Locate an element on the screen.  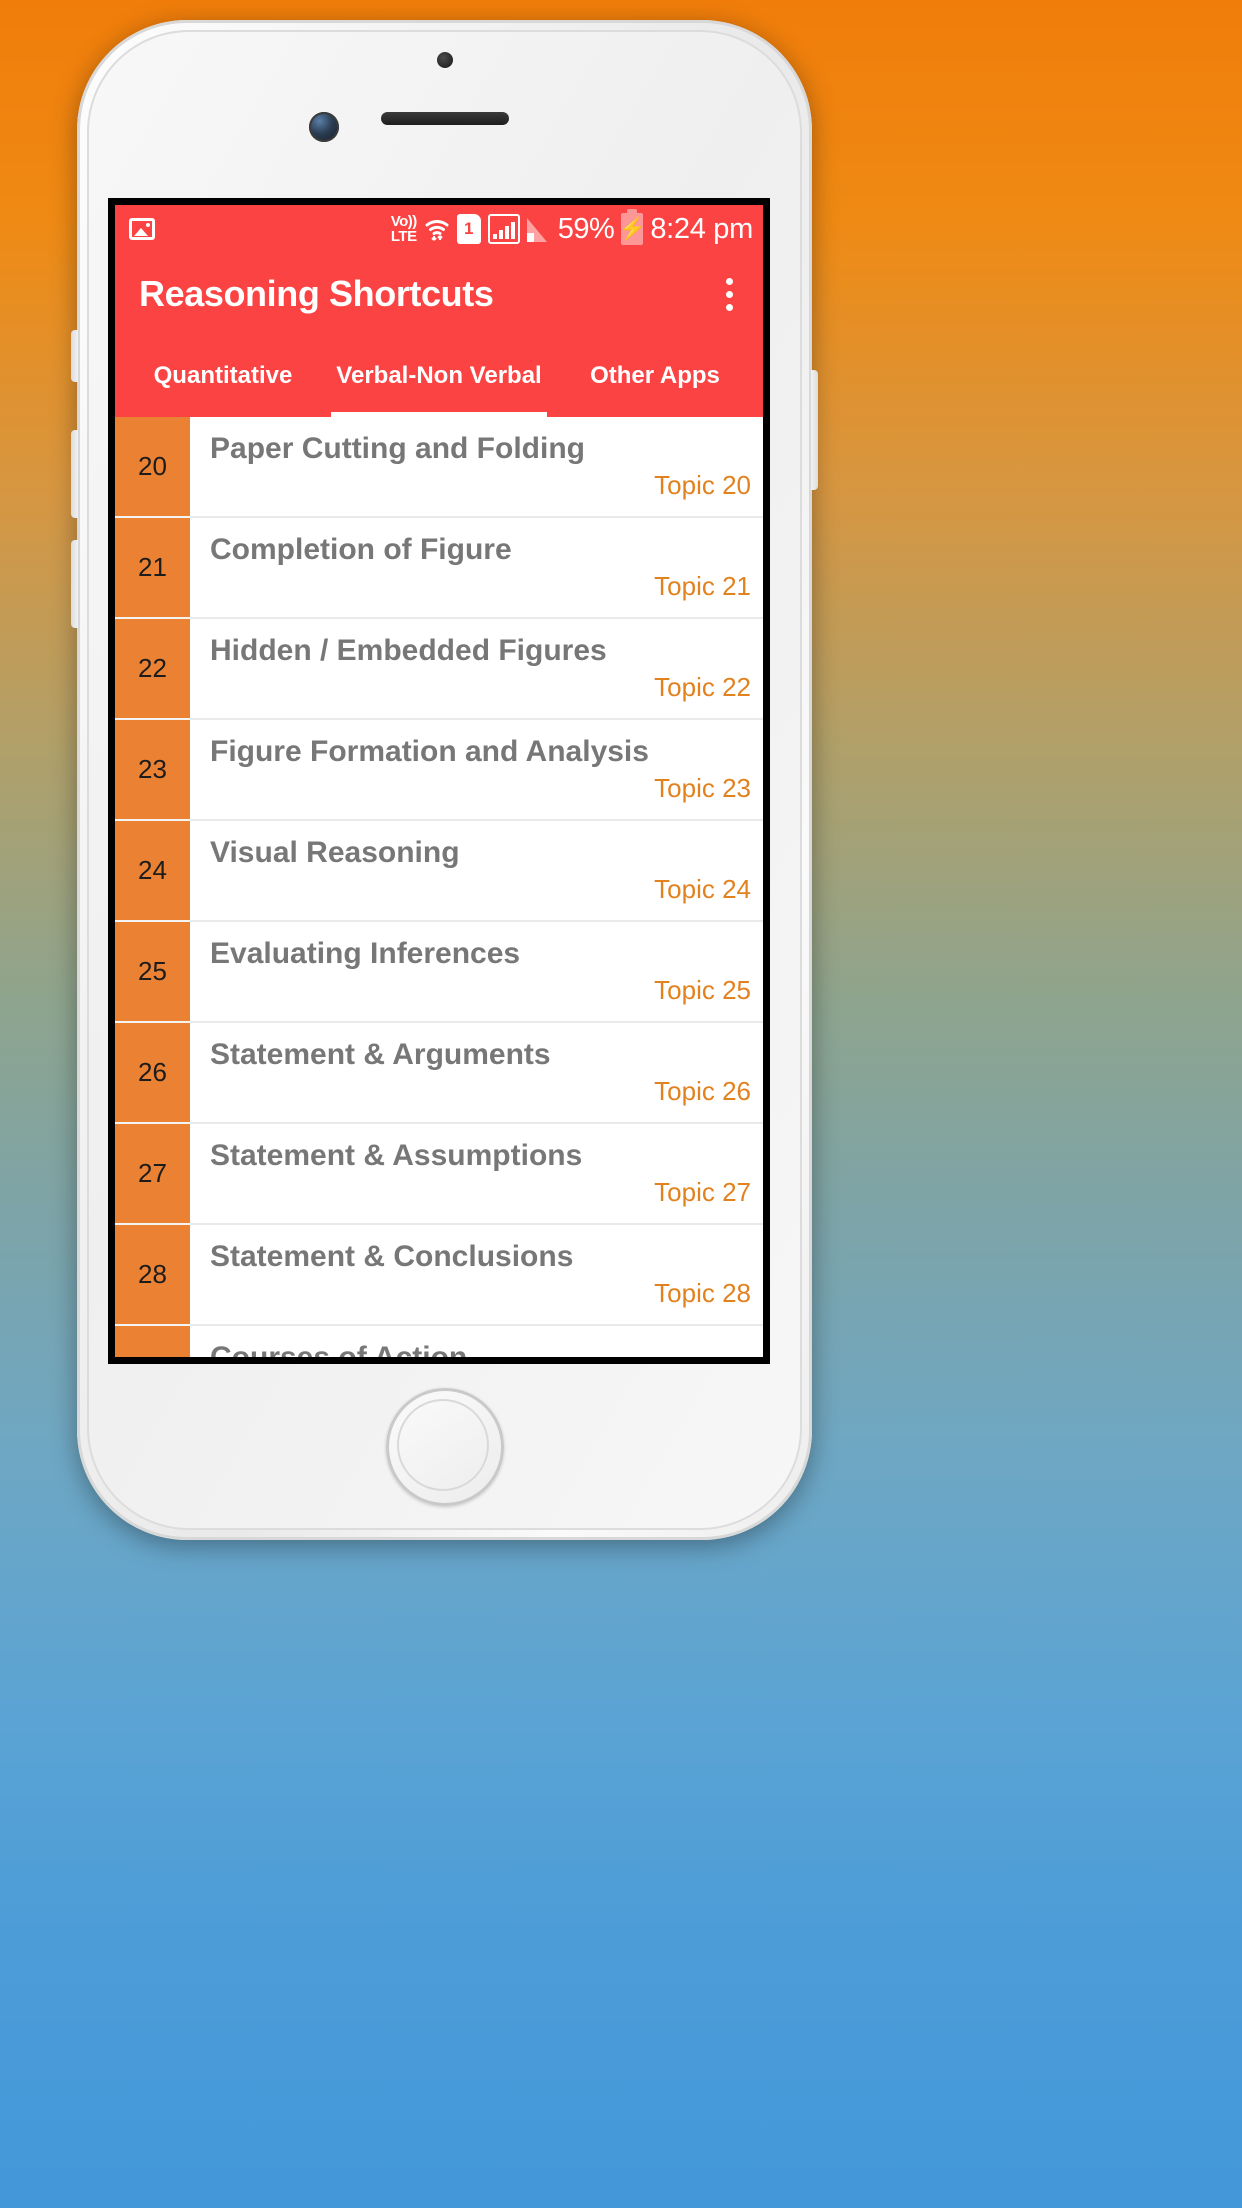
battery-charging-icon: ⚡ is located at coordinates (632, 227).